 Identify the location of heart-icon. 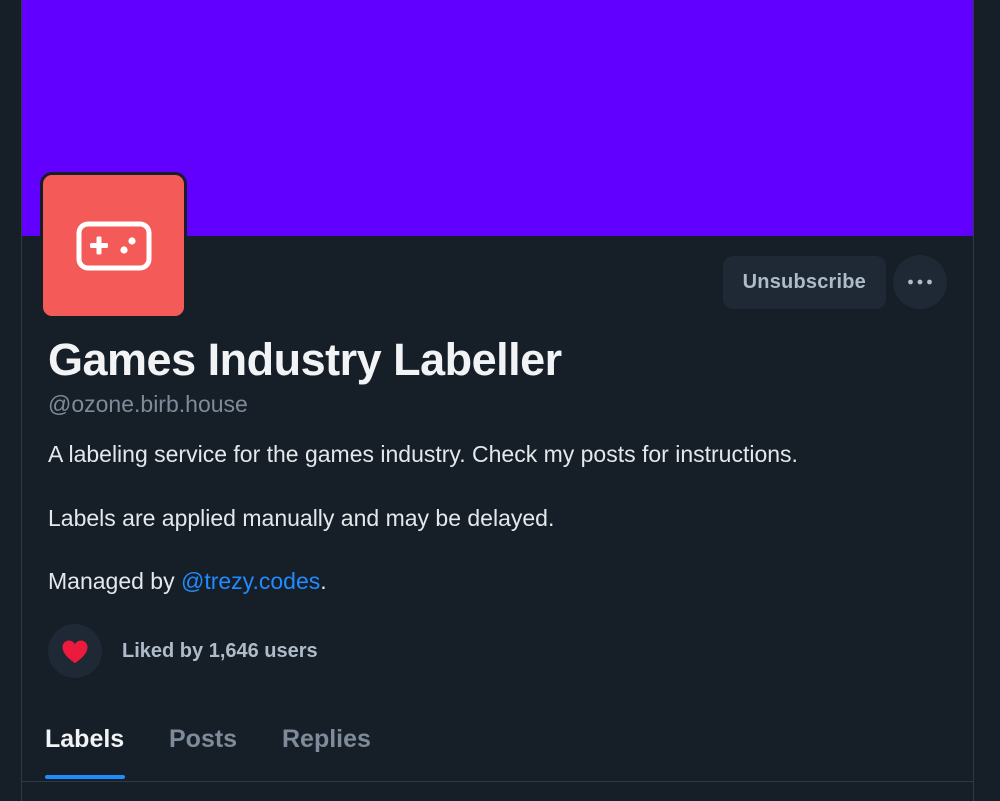
(75, 651).